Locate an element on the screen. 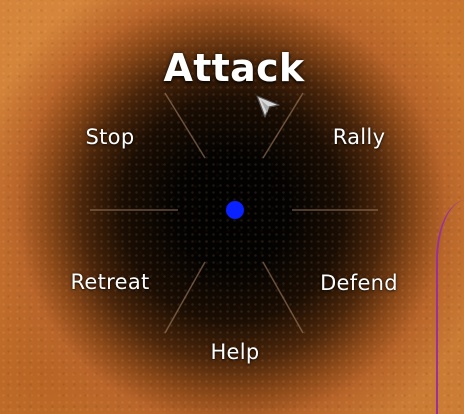 Image resolution: width=464 pixels, height=414 pixels. menu-option-help: Help is located at coordinates (234, 352).